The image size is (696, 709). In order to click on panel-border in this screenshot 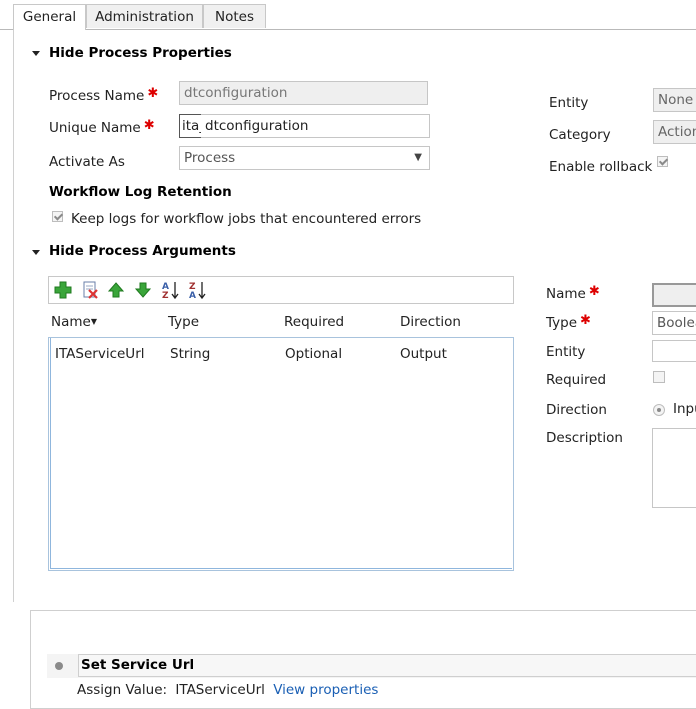, I will do `click(13, 316)`.